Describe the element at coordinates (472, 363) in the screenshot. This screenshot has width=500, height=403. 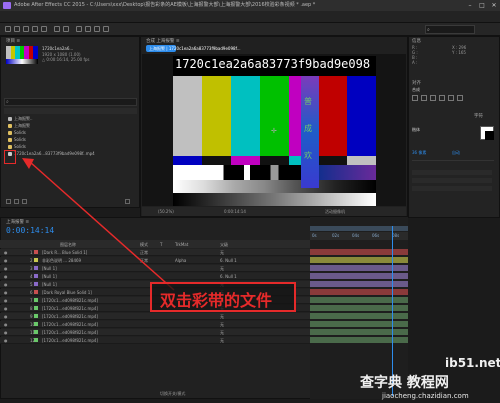
I see `watermark-domain: ib51.net` at that location.